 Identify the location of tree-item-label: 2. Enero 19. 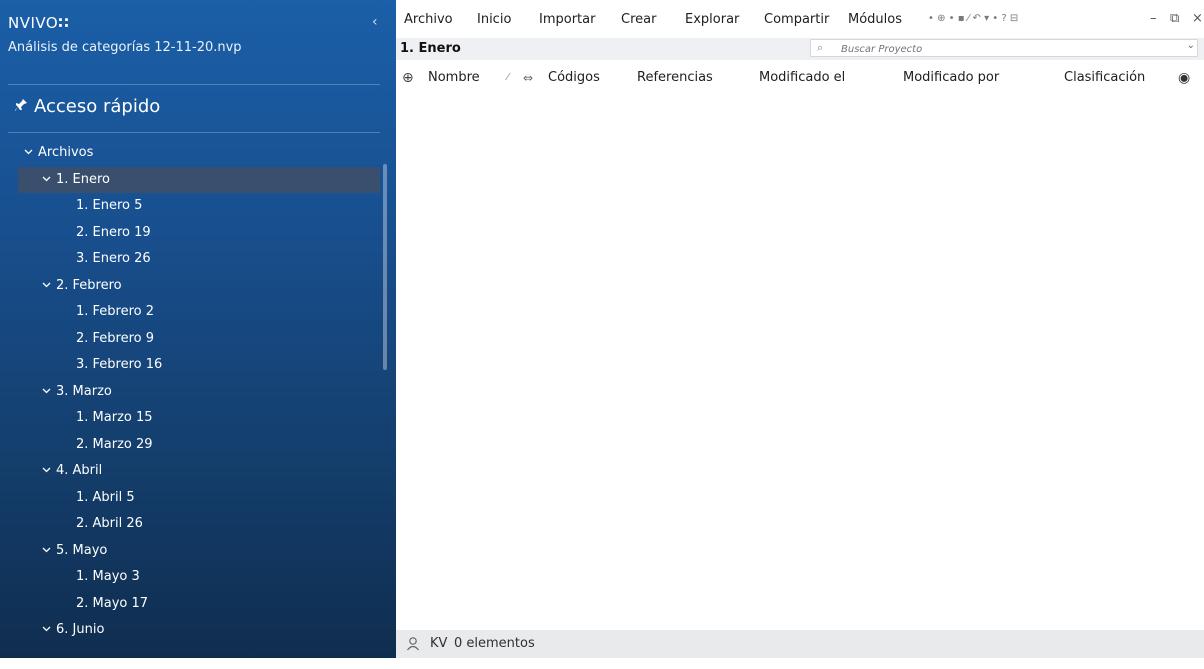
(113, 232).